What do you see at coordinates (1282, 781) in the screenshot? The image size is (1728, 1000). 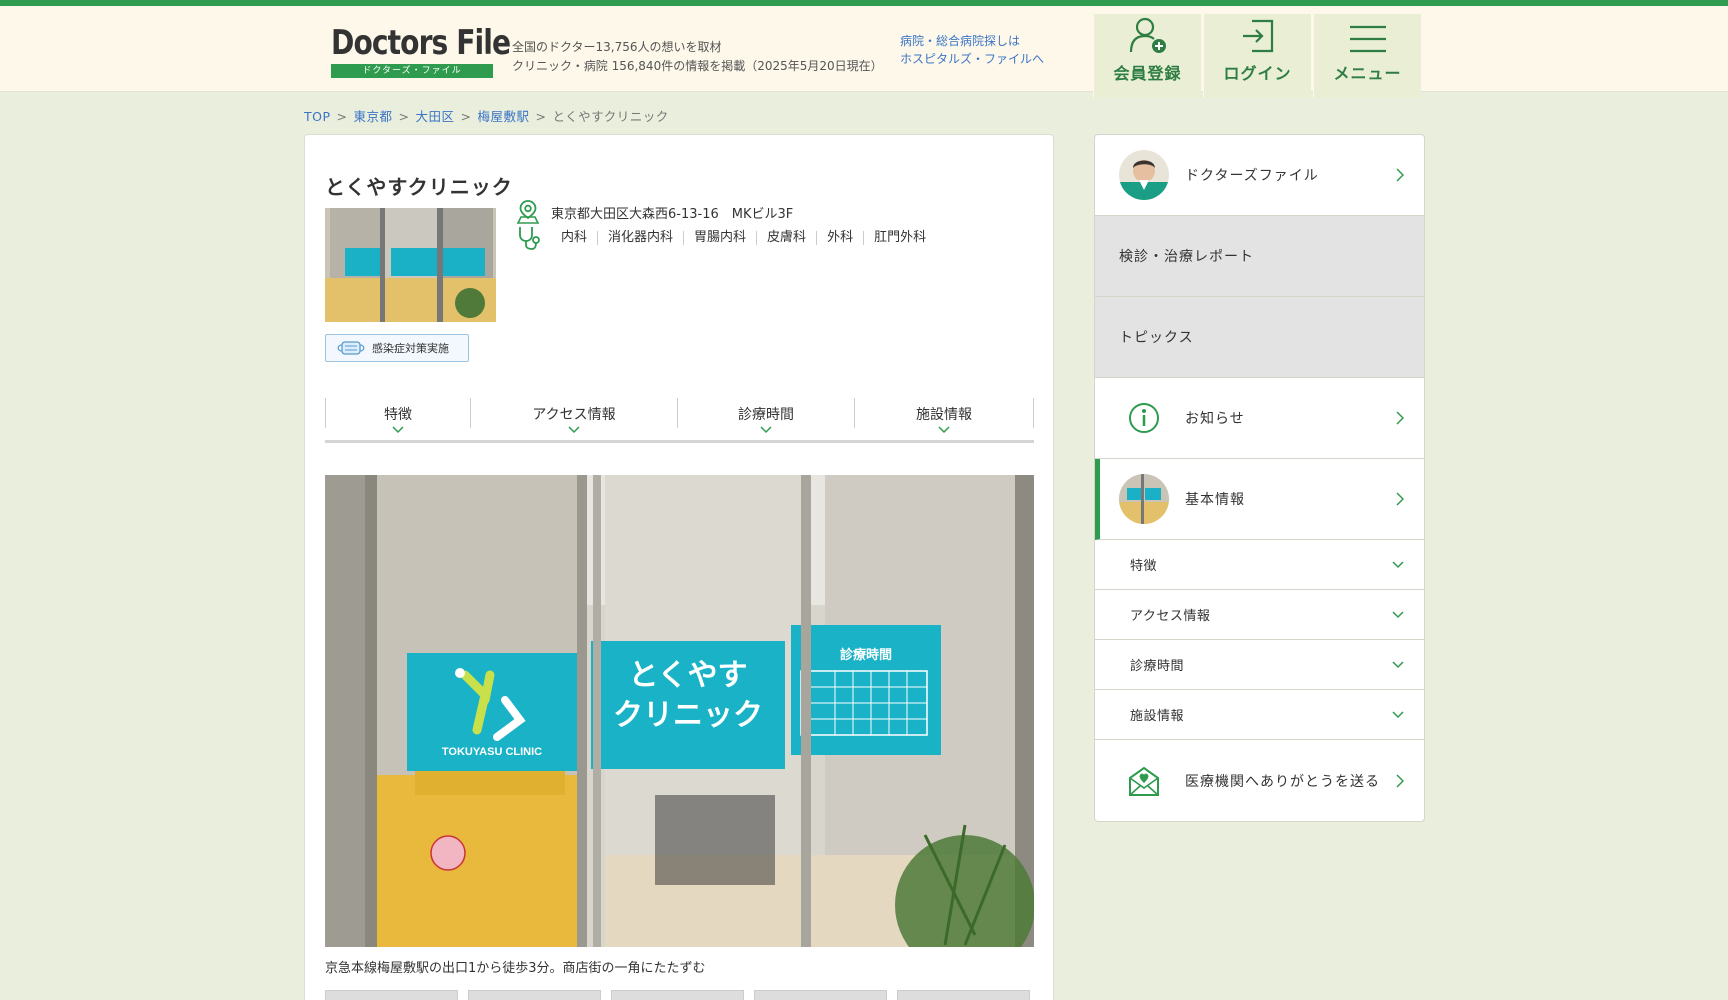 I see `sidebar-item-label: 医療機関へありがとうを送る` at bounding box center [1282, 781].